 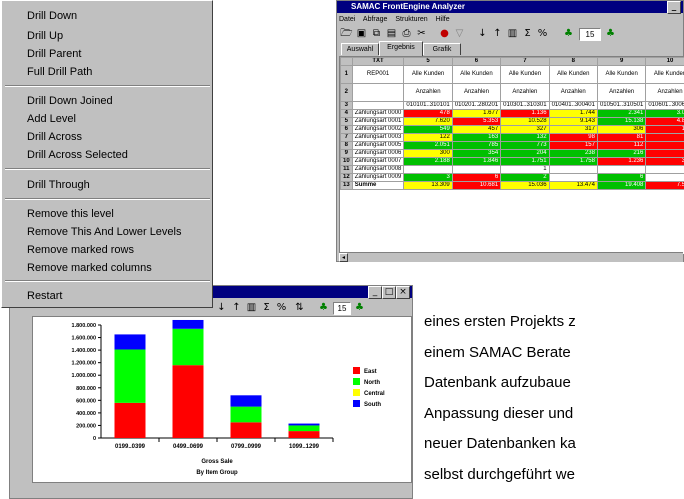 What do you see at coordinates (512, 169) in the screenshot?
I see `table-row: 11 Zahlungsart 0008 1` at bounding box center [512, 169].